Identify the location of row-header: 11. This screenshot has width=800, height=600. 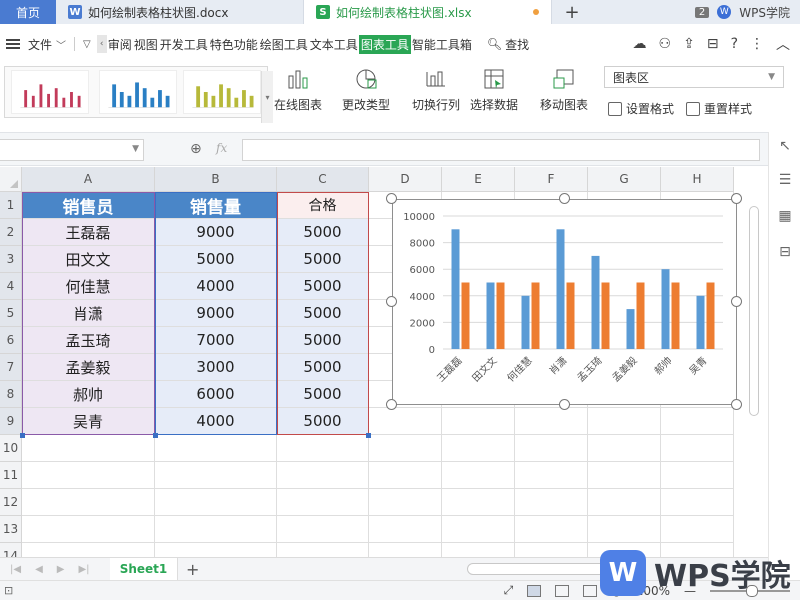
(11, 475).